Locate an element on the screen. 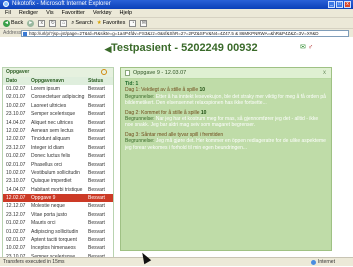 The width and height of the screenshot is (353, 267). menu-view: Vis is located at coordinates (50, 13).